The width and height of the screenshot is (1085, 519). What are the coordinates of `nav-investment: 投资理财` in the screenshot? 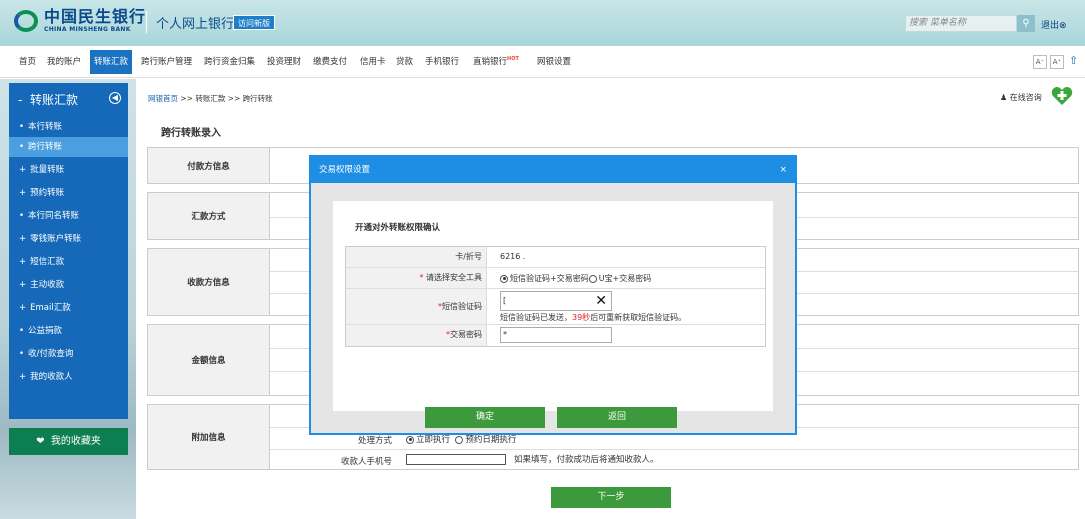 It's located at (284, 61).